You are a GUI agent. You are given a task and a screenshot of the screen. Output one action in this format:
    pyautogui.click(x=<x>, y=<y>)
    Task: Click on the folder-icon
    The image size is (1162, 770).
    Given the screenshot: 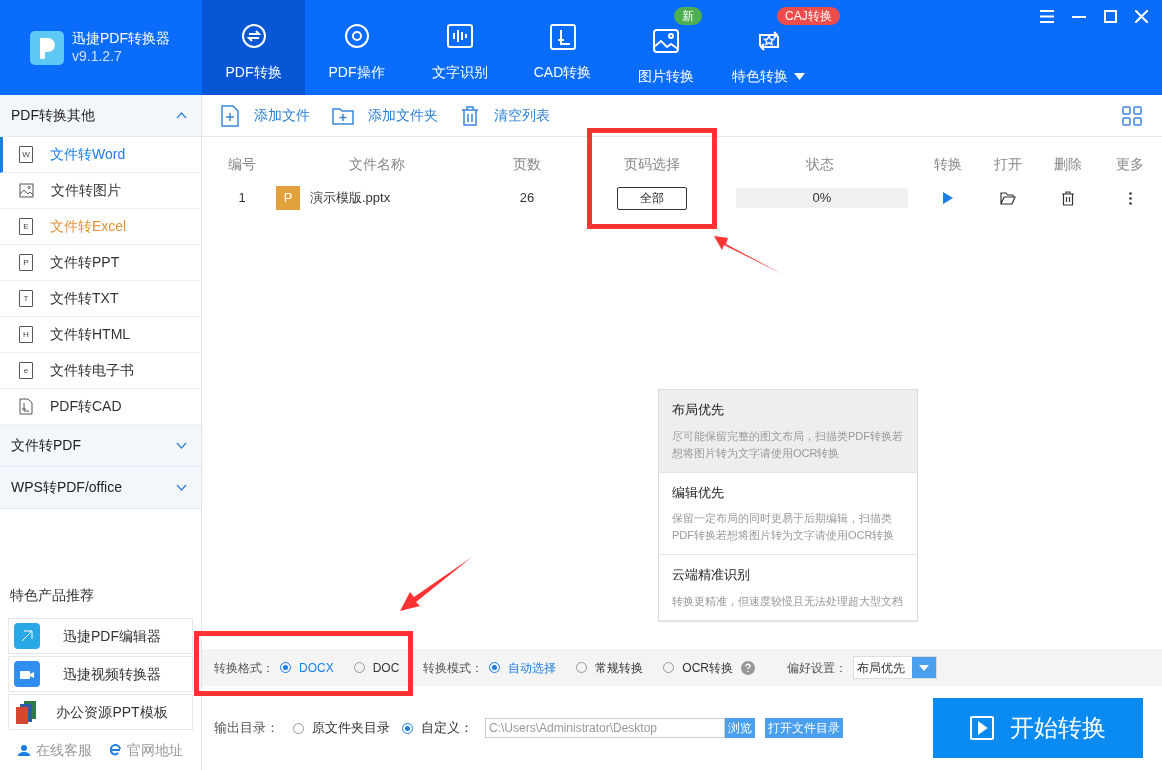 What is the action you would take?
    pyautogui.click(x=1008, y=198)
    